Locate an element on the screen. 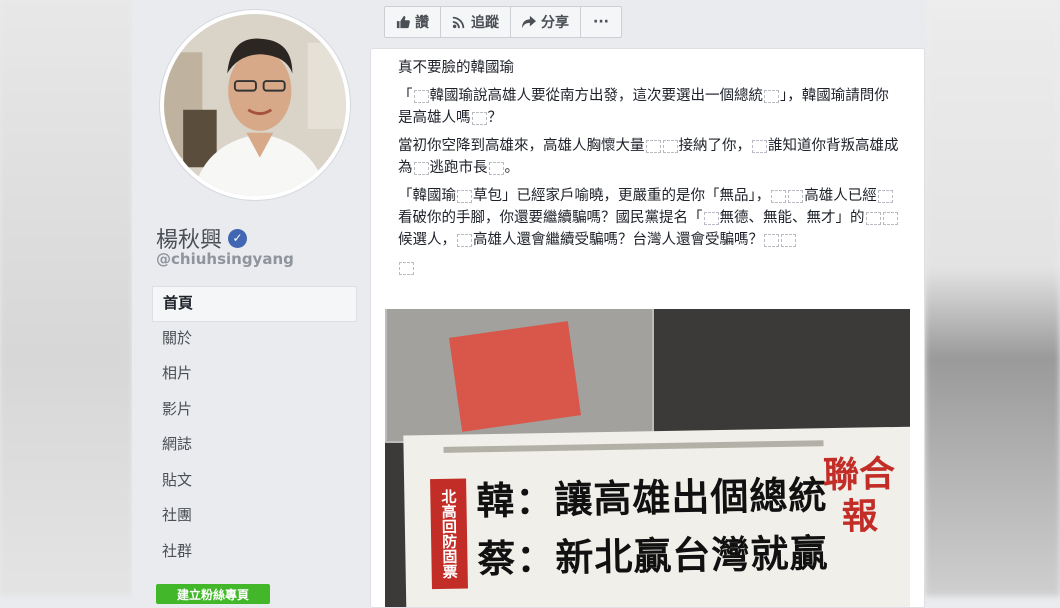 The height and width of the screenshot is (608, 1060). page-action-bar: 讚 追蹤 分享 ··· is located at coordinates (503, 22).